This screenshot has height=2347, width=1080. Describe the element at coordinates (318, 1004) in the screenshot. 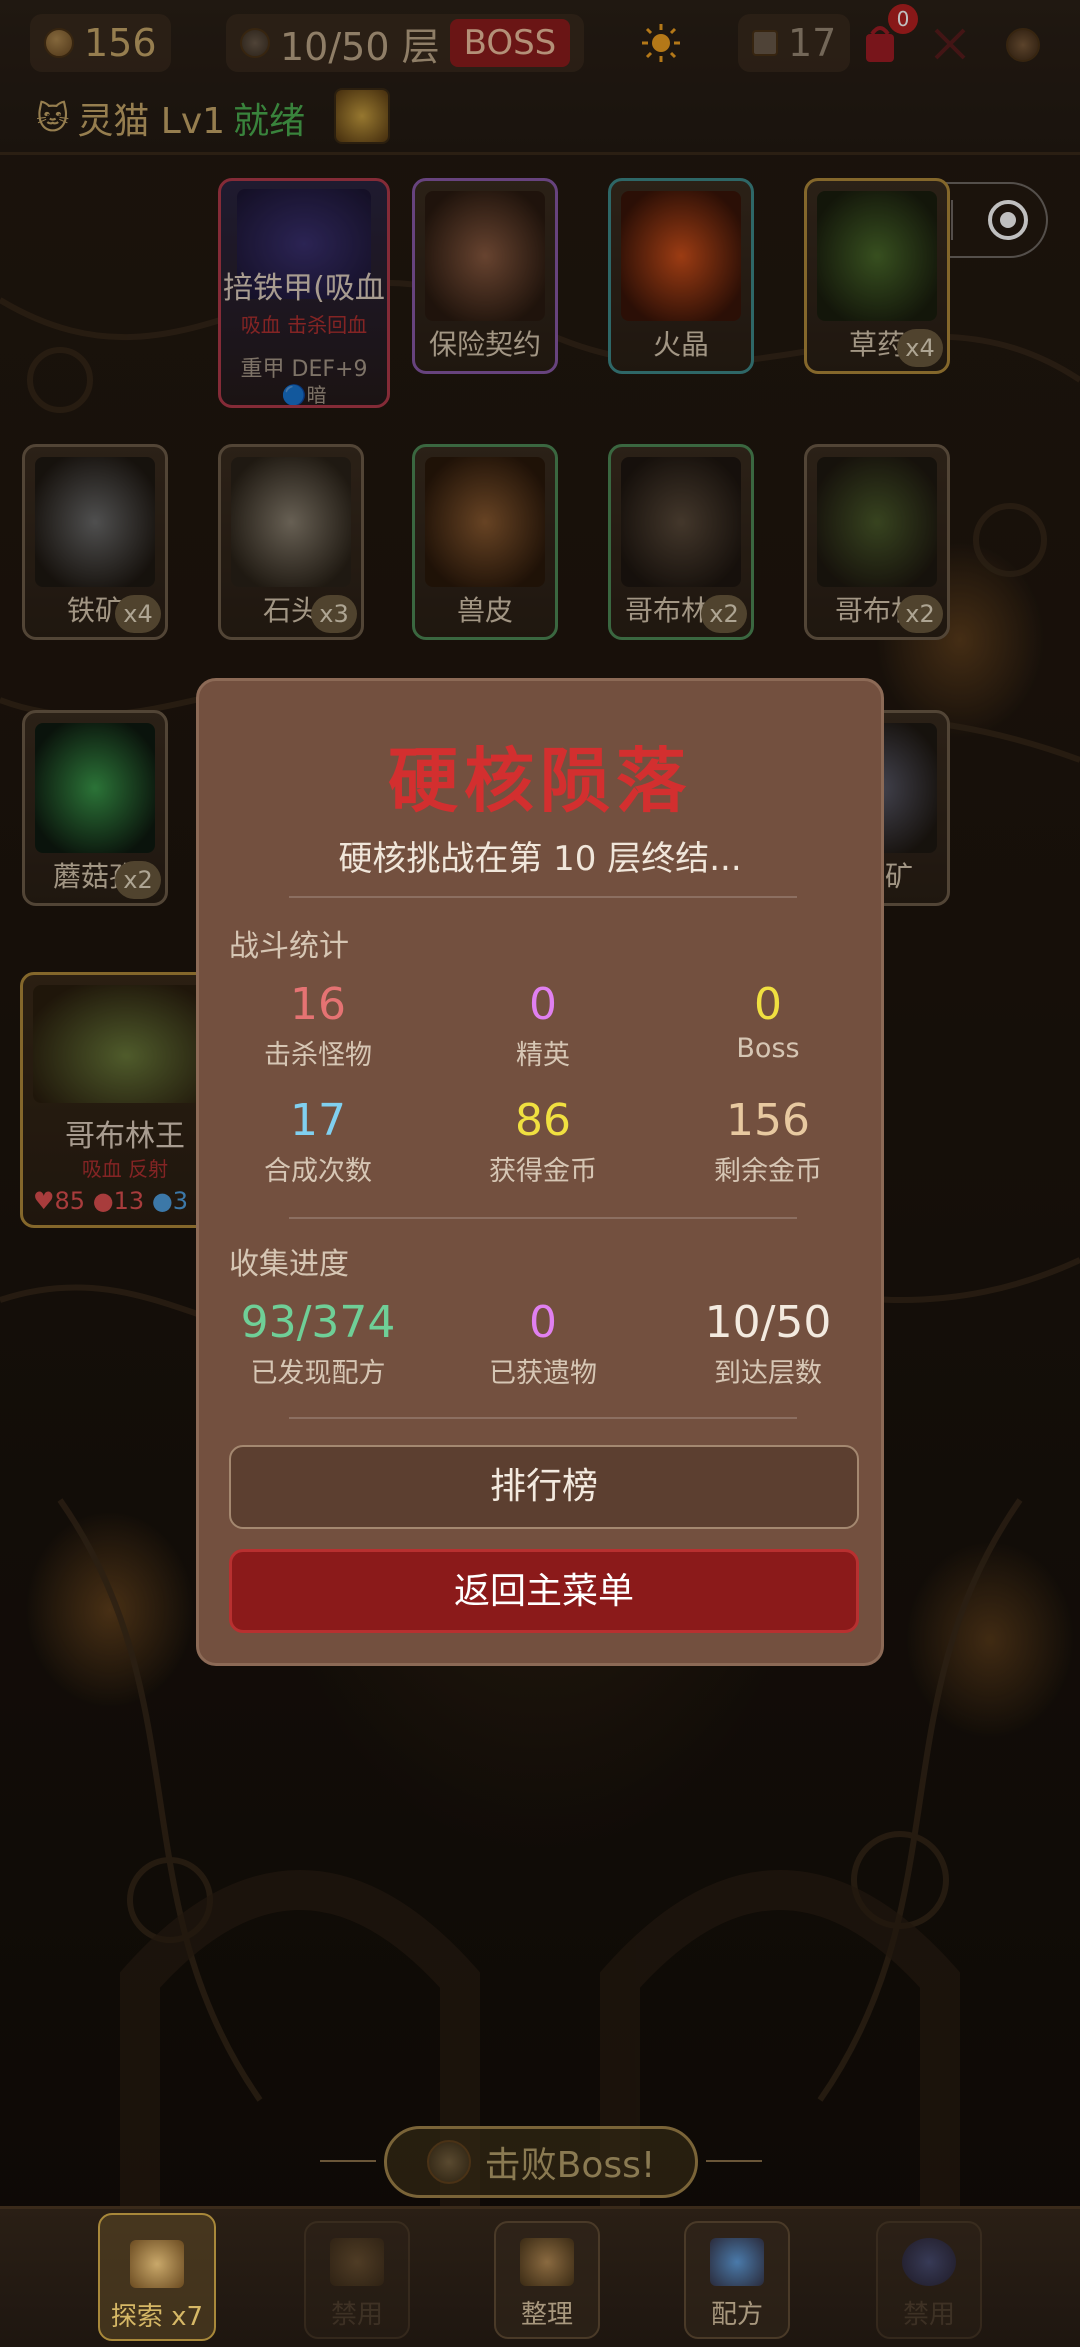

I see `stat-value: 16` at that location.